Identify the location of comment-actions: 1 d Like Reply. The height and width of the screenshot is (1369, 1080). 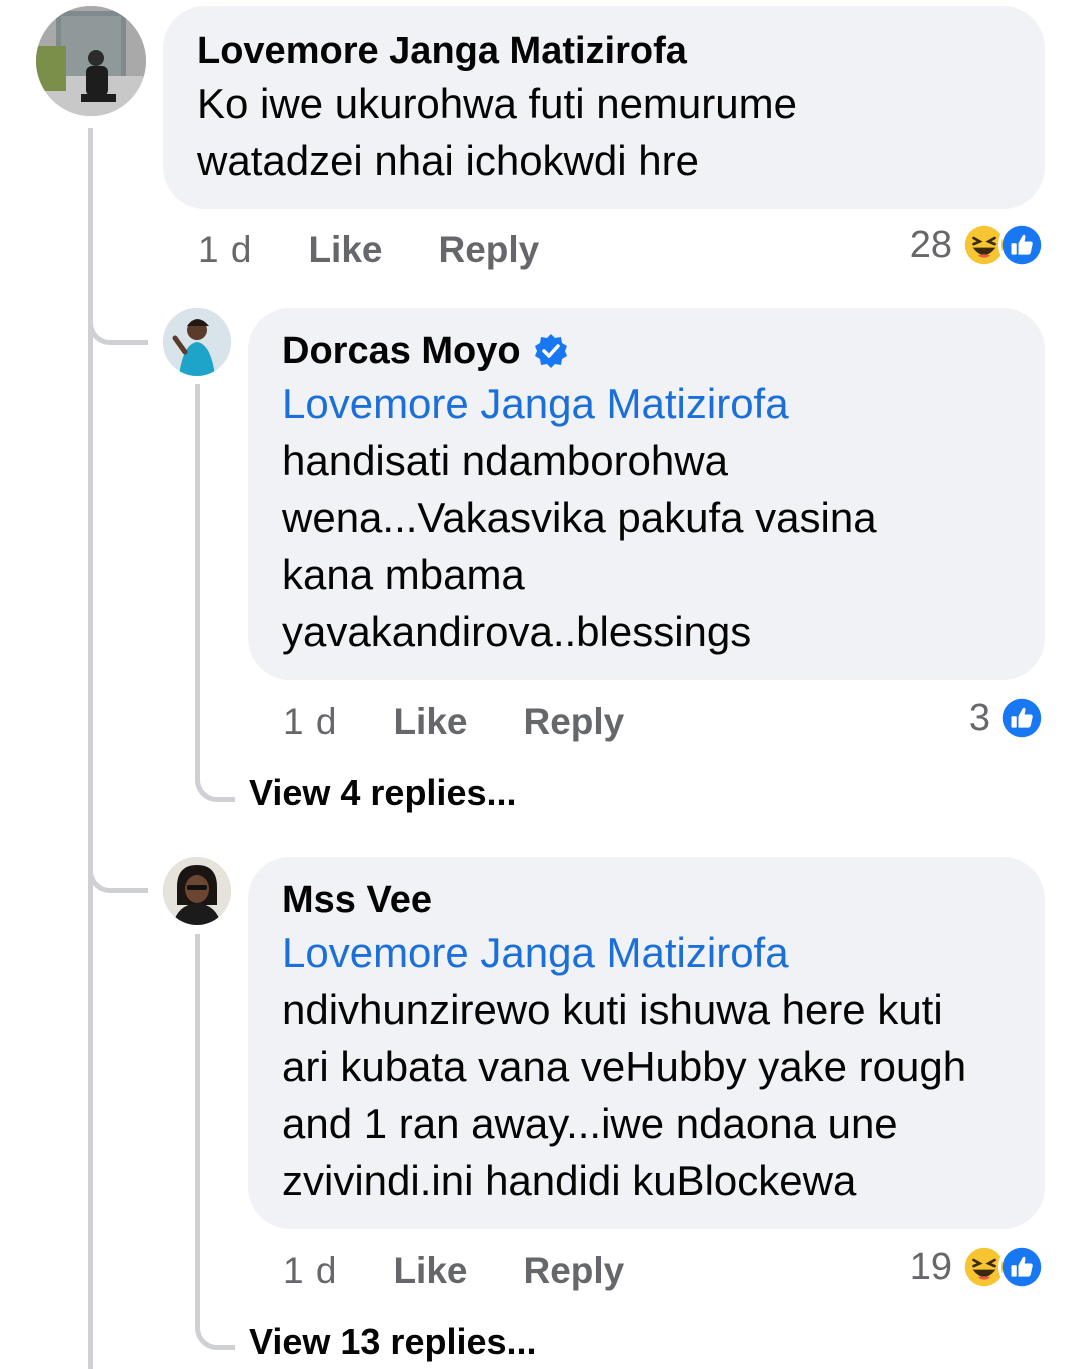
(368, 250).